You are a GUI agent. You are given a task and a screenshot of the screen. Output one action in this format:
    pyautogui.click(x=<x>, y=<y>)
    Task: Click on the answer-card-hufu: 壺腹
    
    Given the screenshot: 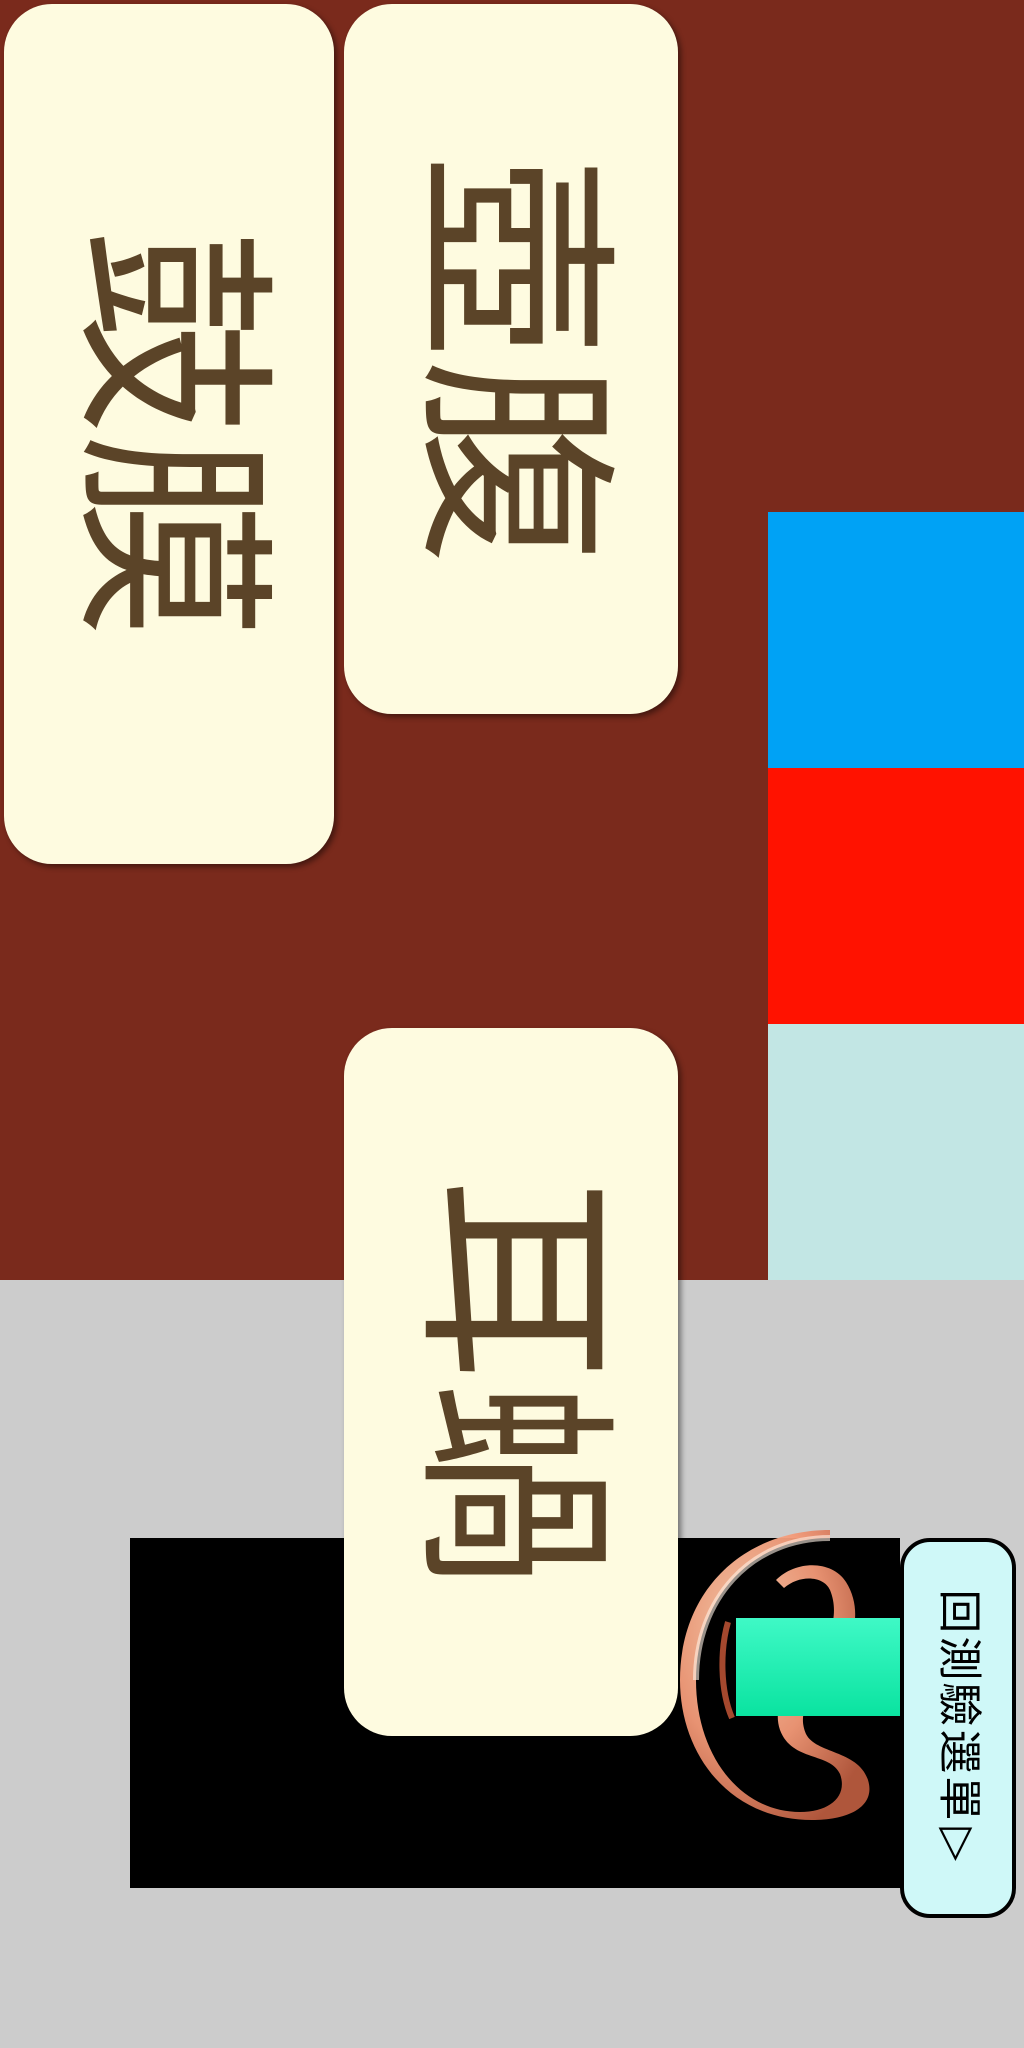 What is the action you would take?
    pyautogui.click(x=511, y=359)
    